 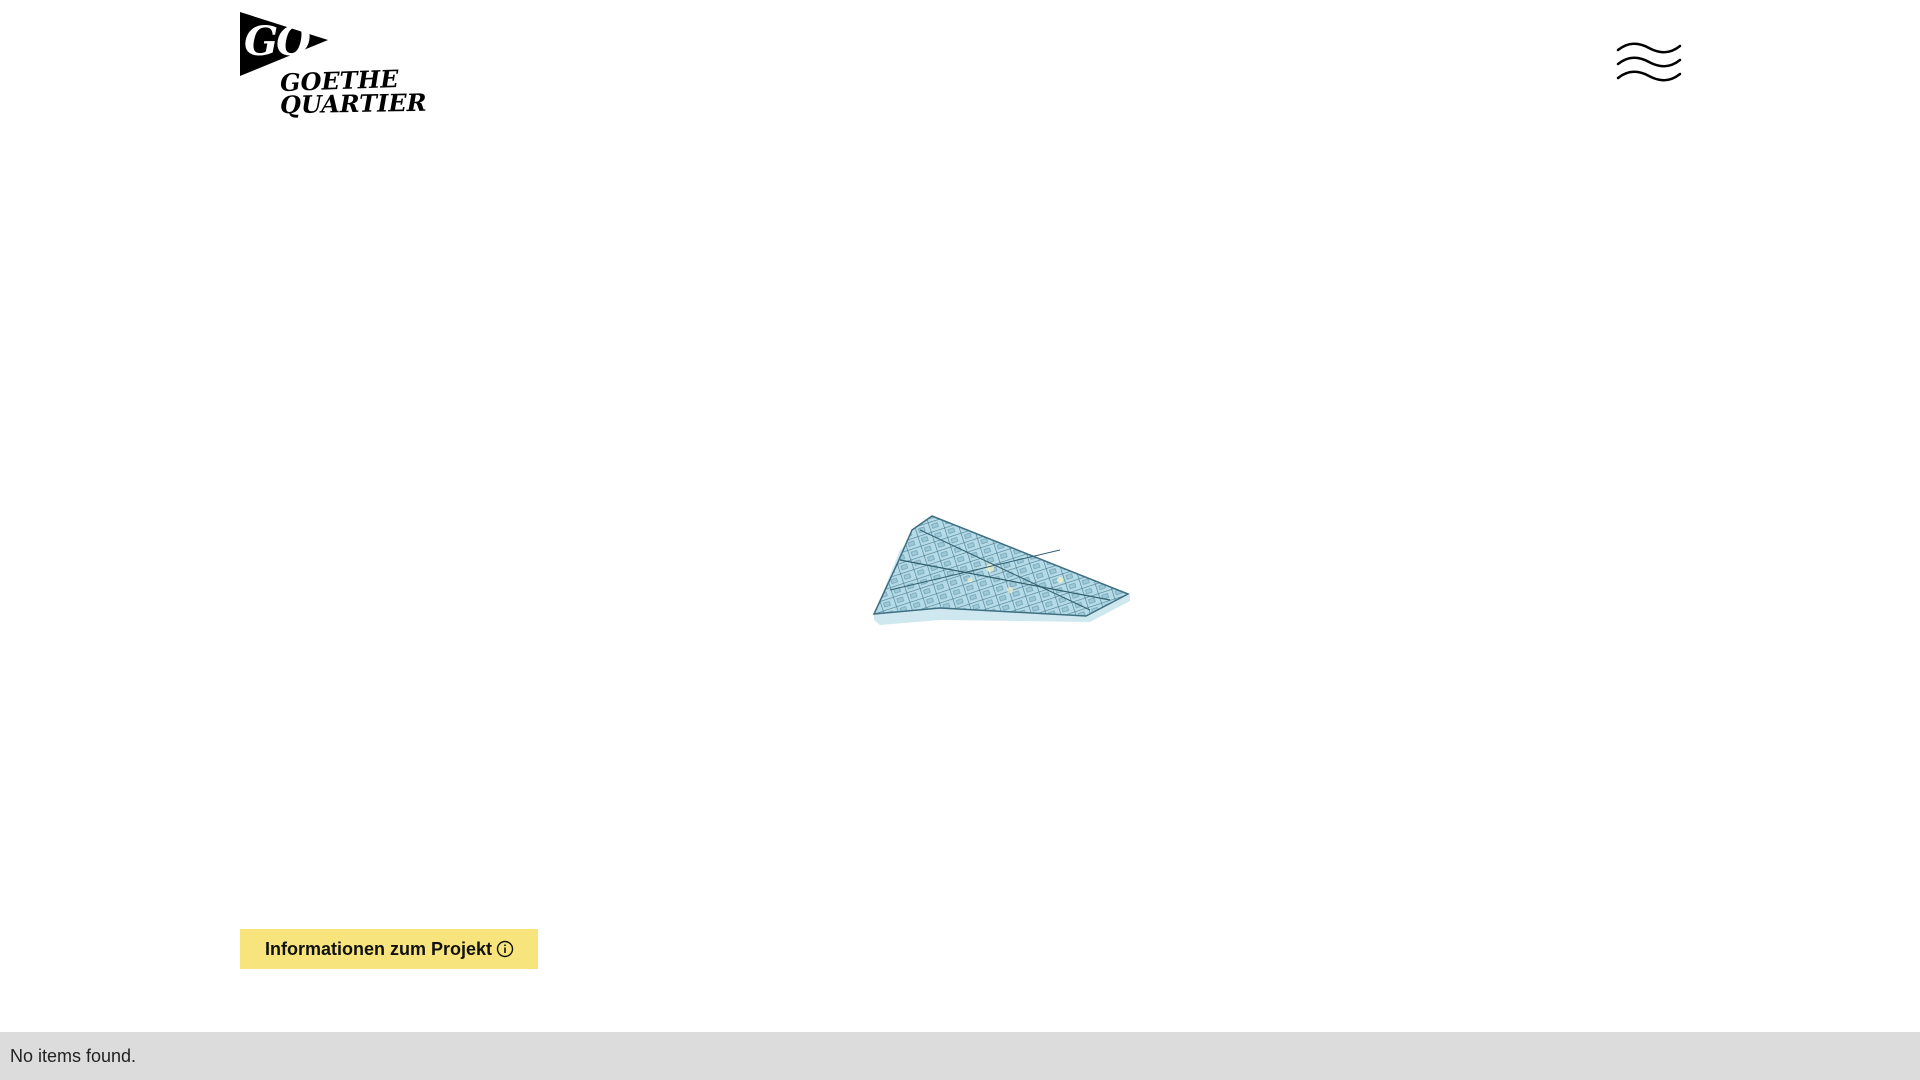 I want to click on info-circle-icon, so click(x=505, y=949).